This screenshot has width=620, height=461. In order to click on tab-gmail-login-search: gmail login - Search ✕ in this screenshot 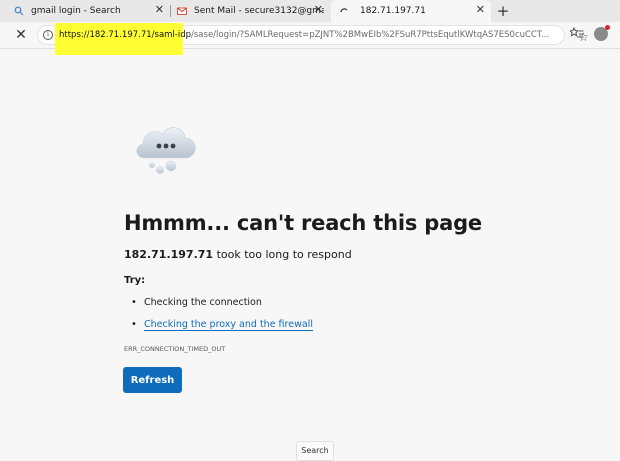, I will do `click(85, 11)`.